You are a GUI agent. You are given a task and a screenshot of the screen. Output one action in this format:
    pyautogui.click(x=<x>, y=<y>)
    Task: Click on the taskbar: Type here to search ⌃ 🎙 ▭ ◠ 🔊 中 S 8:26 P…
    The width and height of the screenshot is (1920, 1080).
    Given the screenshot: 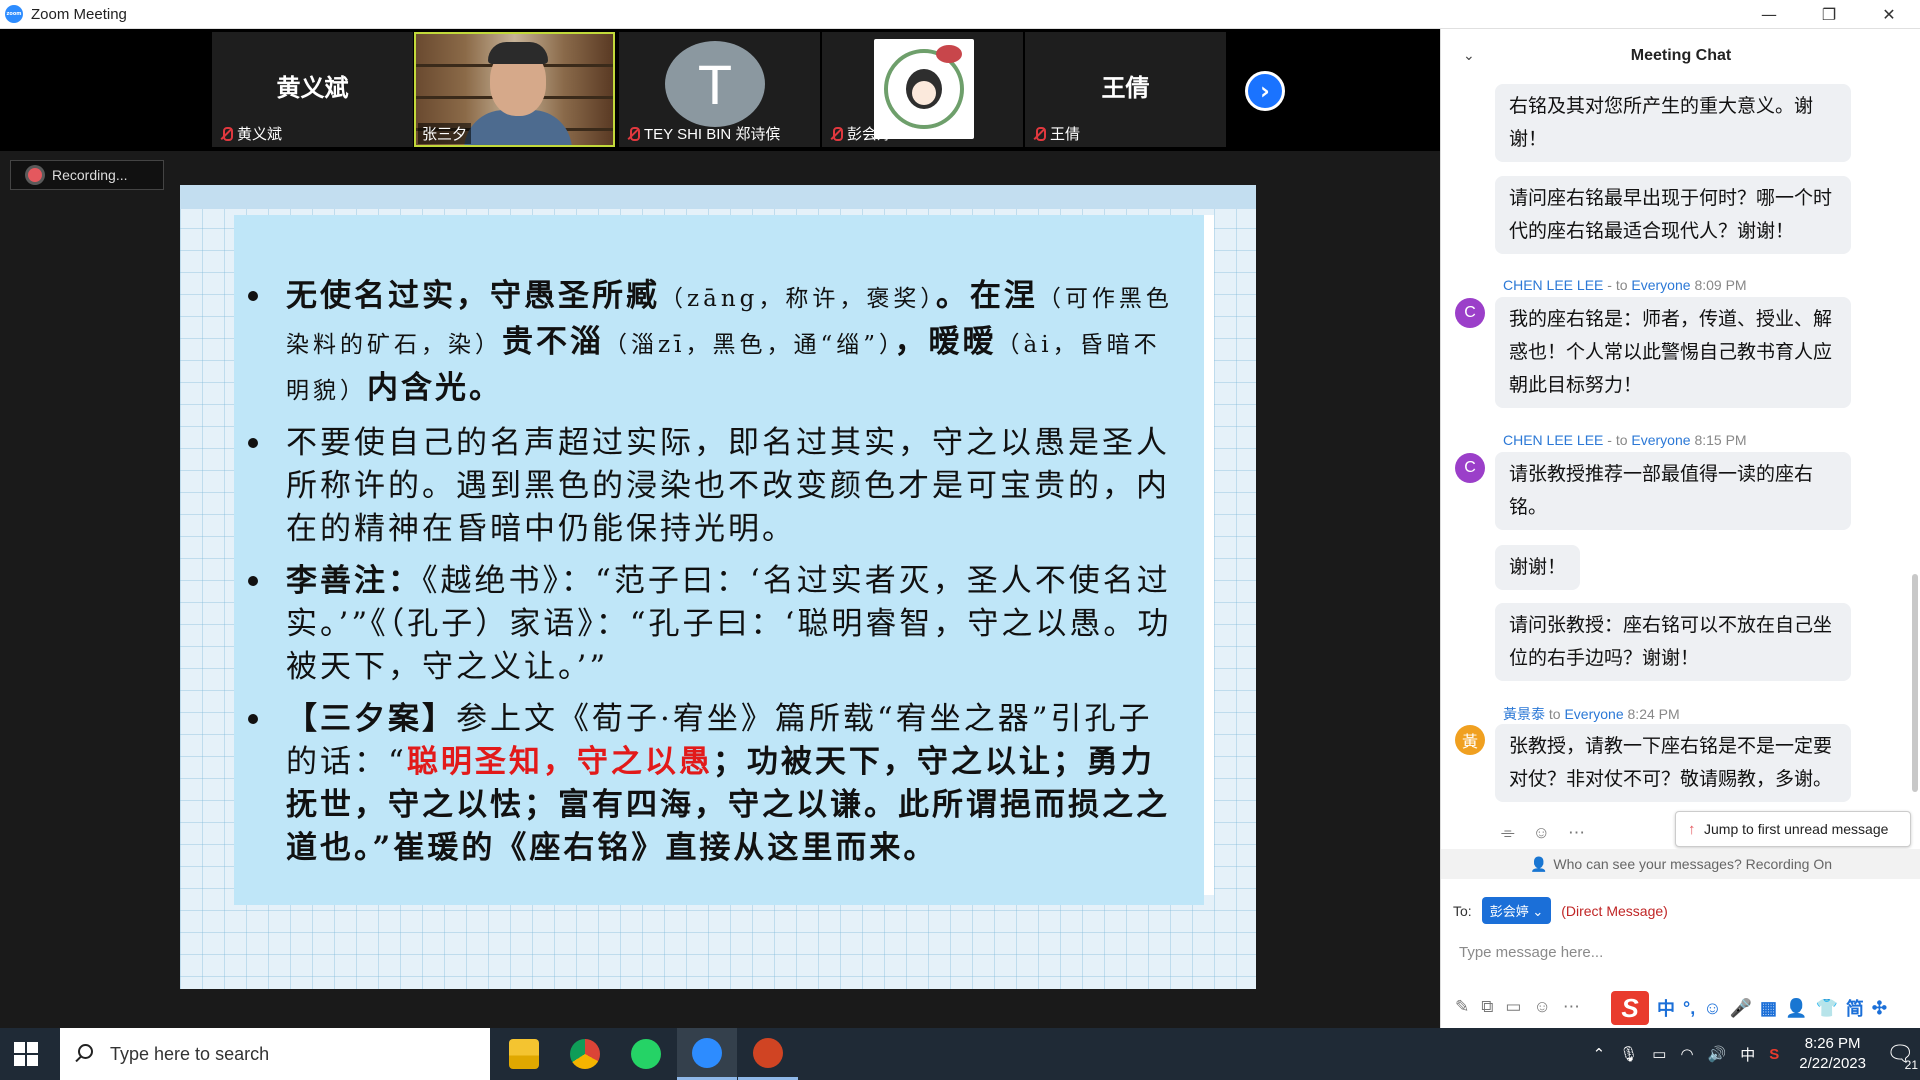 What is the action you would take?
    pyautogui.click(x=960, y=1054)
    